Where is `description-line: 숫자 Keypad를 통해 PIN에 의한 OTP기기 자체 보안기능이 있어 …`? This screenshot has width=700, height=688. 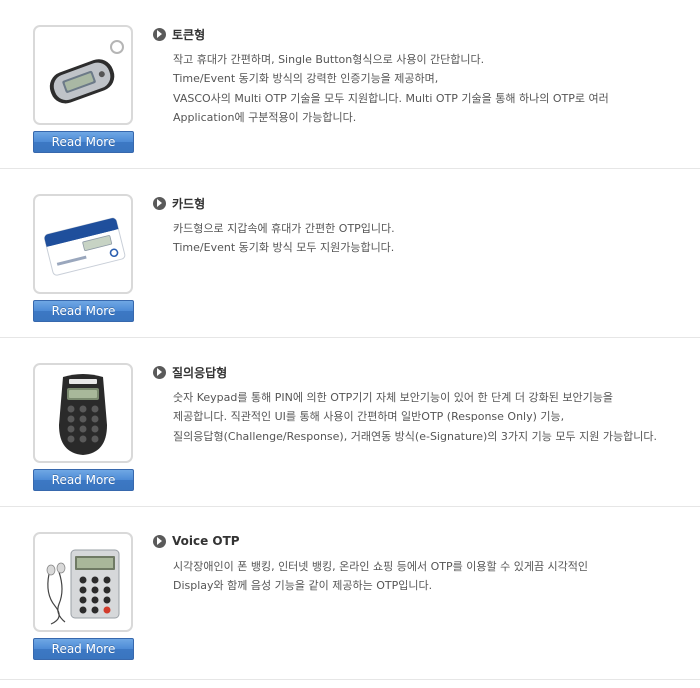 description-line: 숫자 Keypad를 통해 PIN에 의한 OTP기기 자체 보안기능이 있어 … is located at coordinates (393, 397).